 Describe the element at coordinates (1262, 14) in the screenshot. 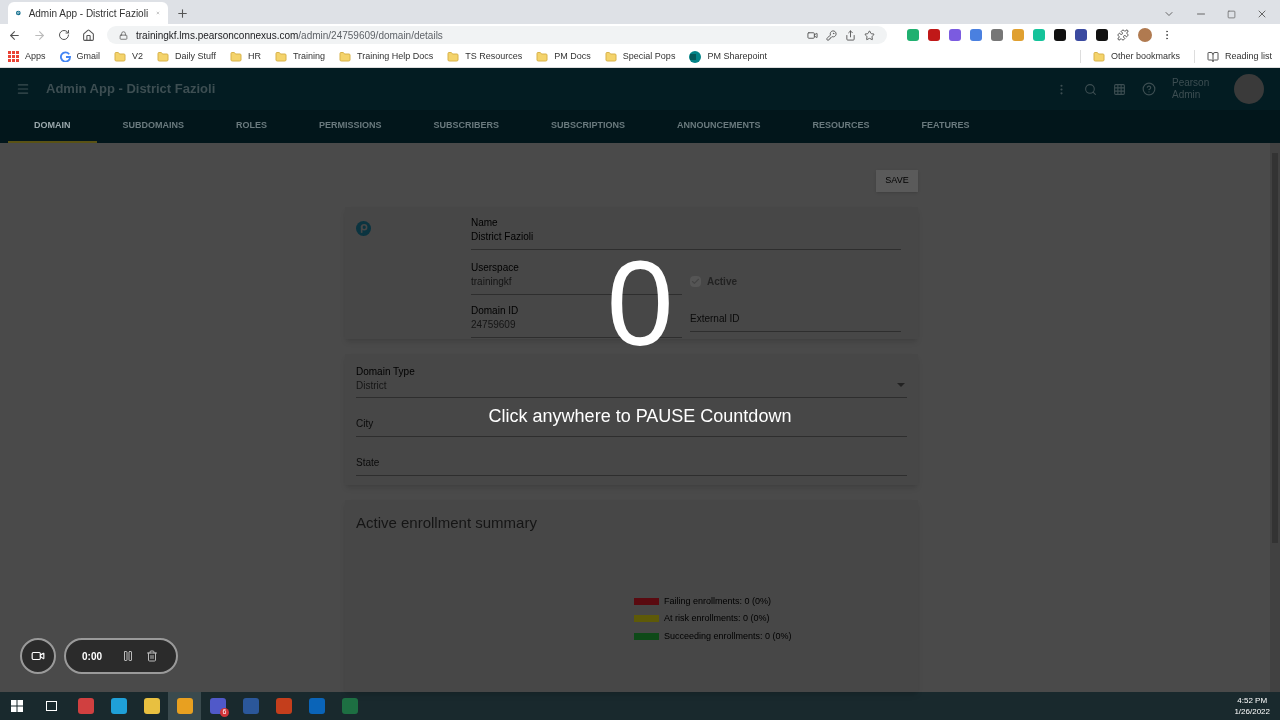

I see `close-window-icon` at that location.